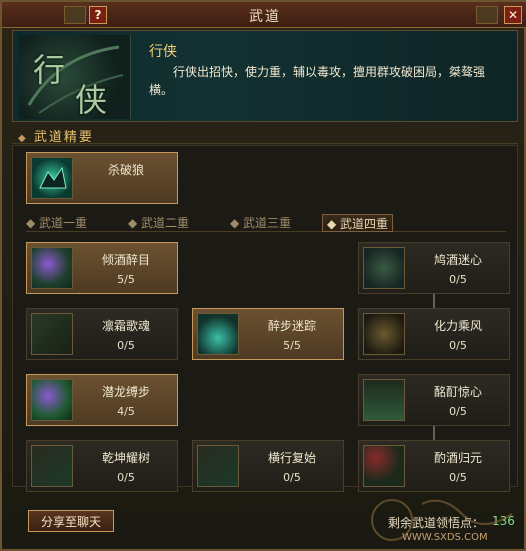  What do you see at coordinates (434, 268) in the screenshot?
I see `skill-card: 鸠酒迷心 0/5` at bounding box center [434, 268].